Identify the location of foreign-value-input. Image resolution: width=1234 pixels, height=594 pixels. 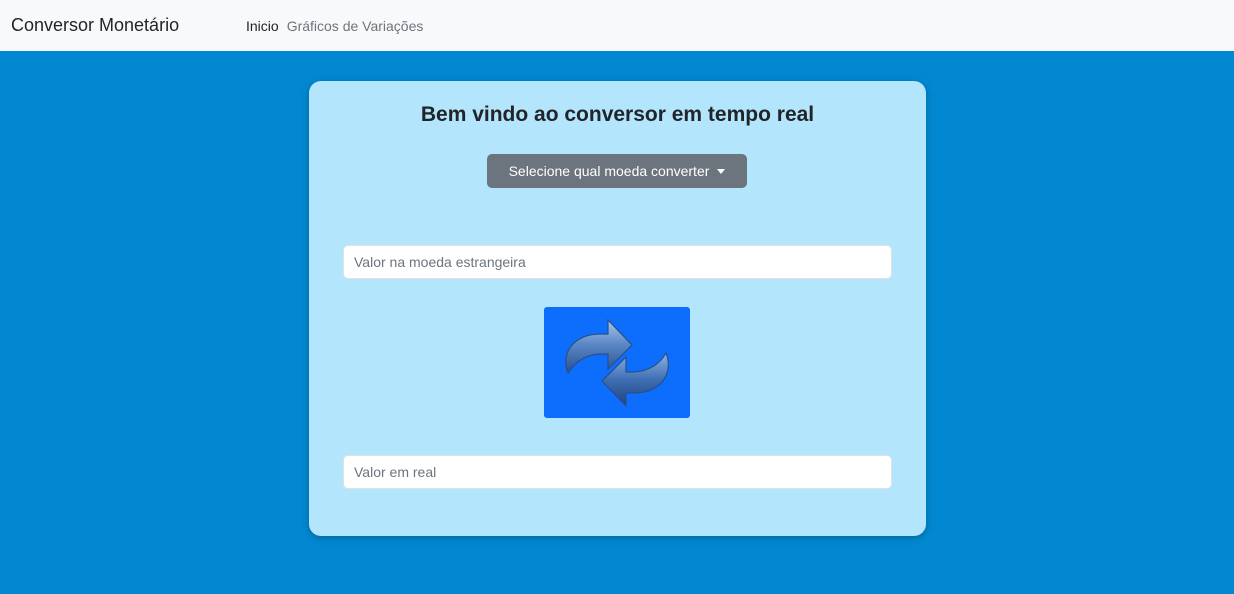
(617, 262).